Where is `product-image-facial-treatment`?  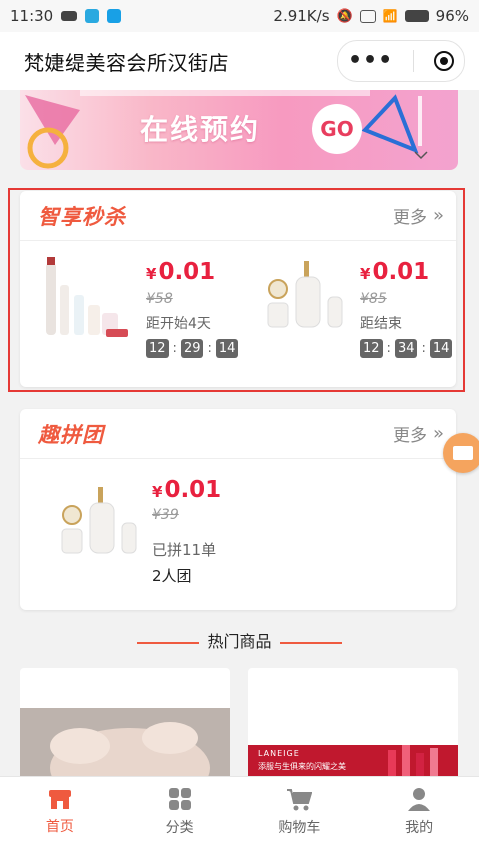 product-image-facial-treatment is located at coordinates (125, 742).